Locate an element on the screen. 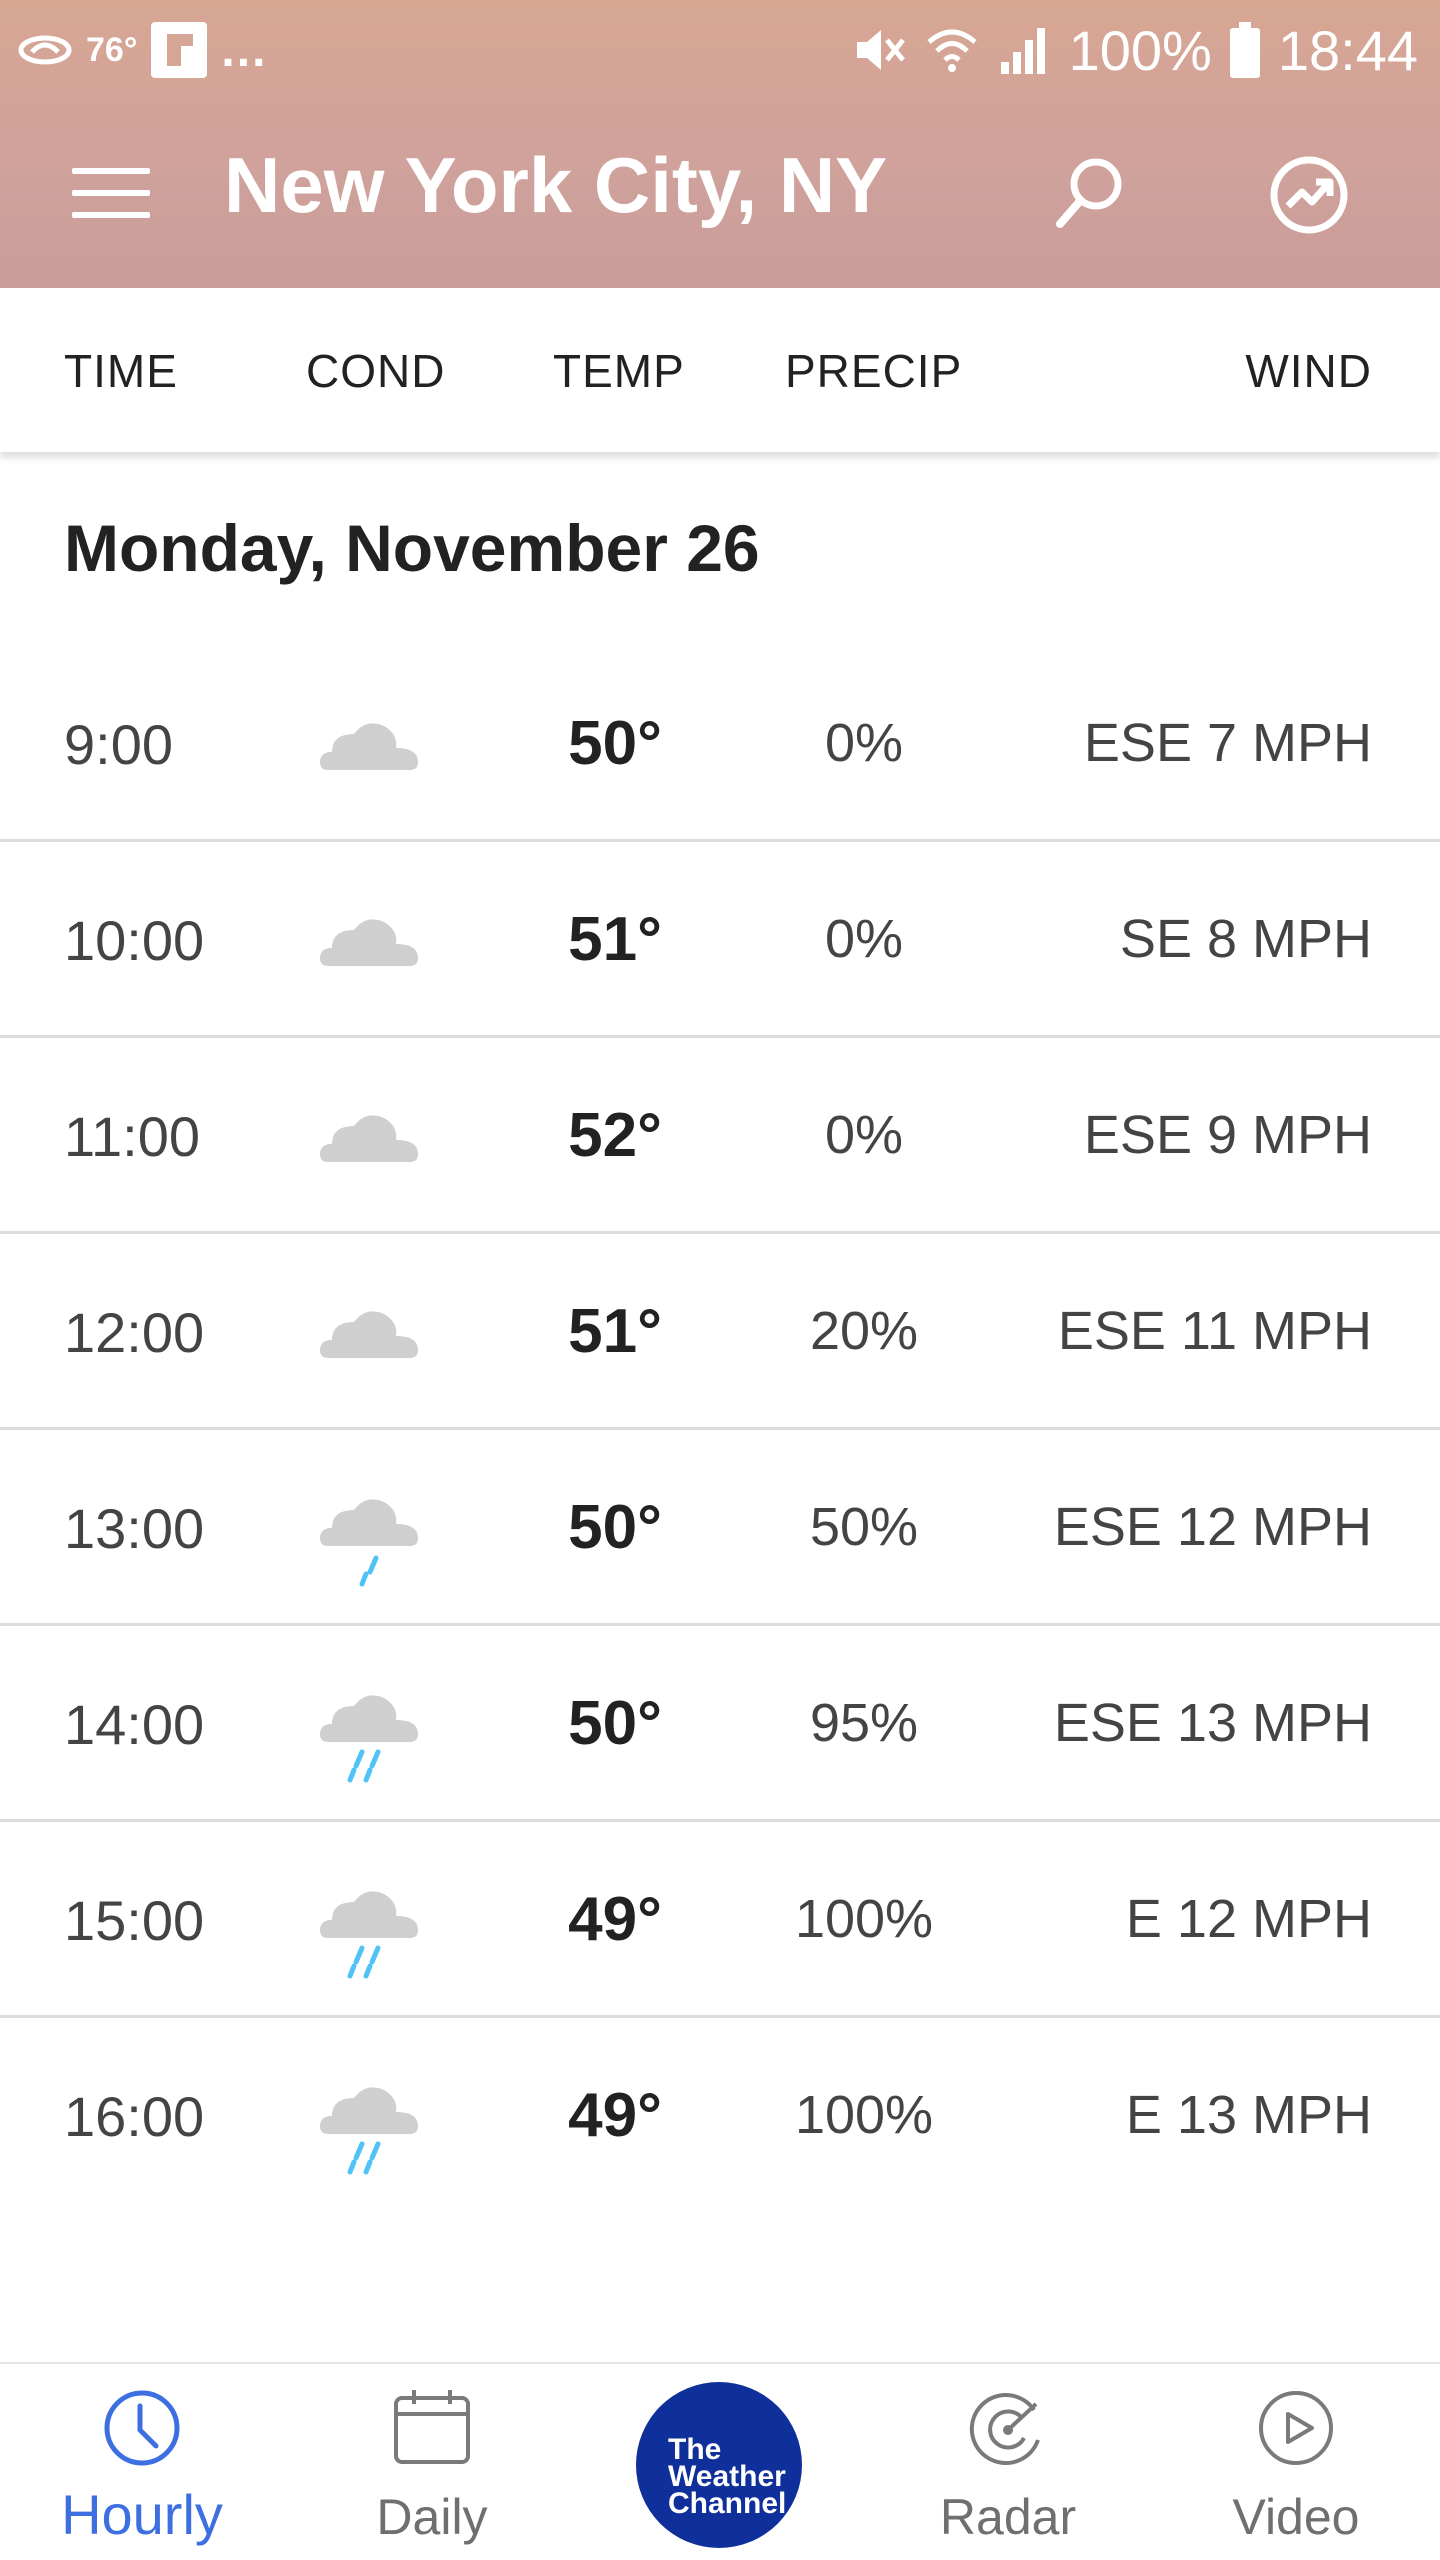  row-wind: ESE 9 MPH is located at coordinates (1227, 1135).